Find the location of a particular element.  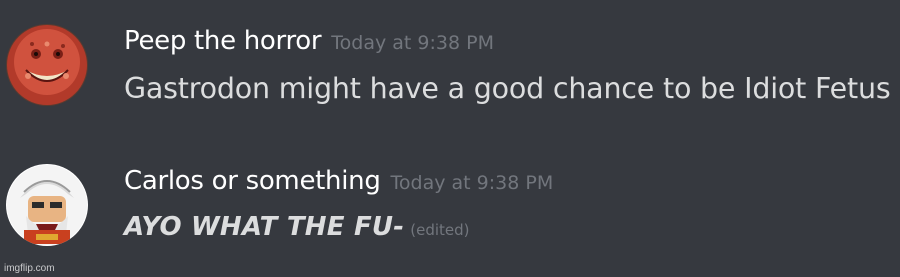

red-face-avatar-icon is located at coordinates (47, 65).